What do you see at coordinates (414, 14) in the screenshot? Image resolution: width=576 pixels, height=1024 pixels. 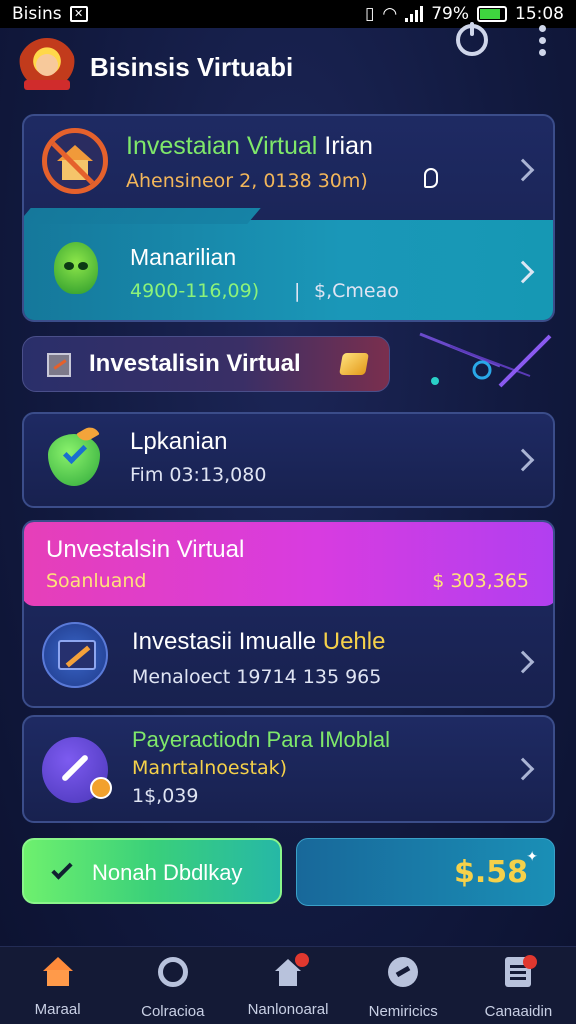 I see `signal-icon` at bounding box center [414, 14].